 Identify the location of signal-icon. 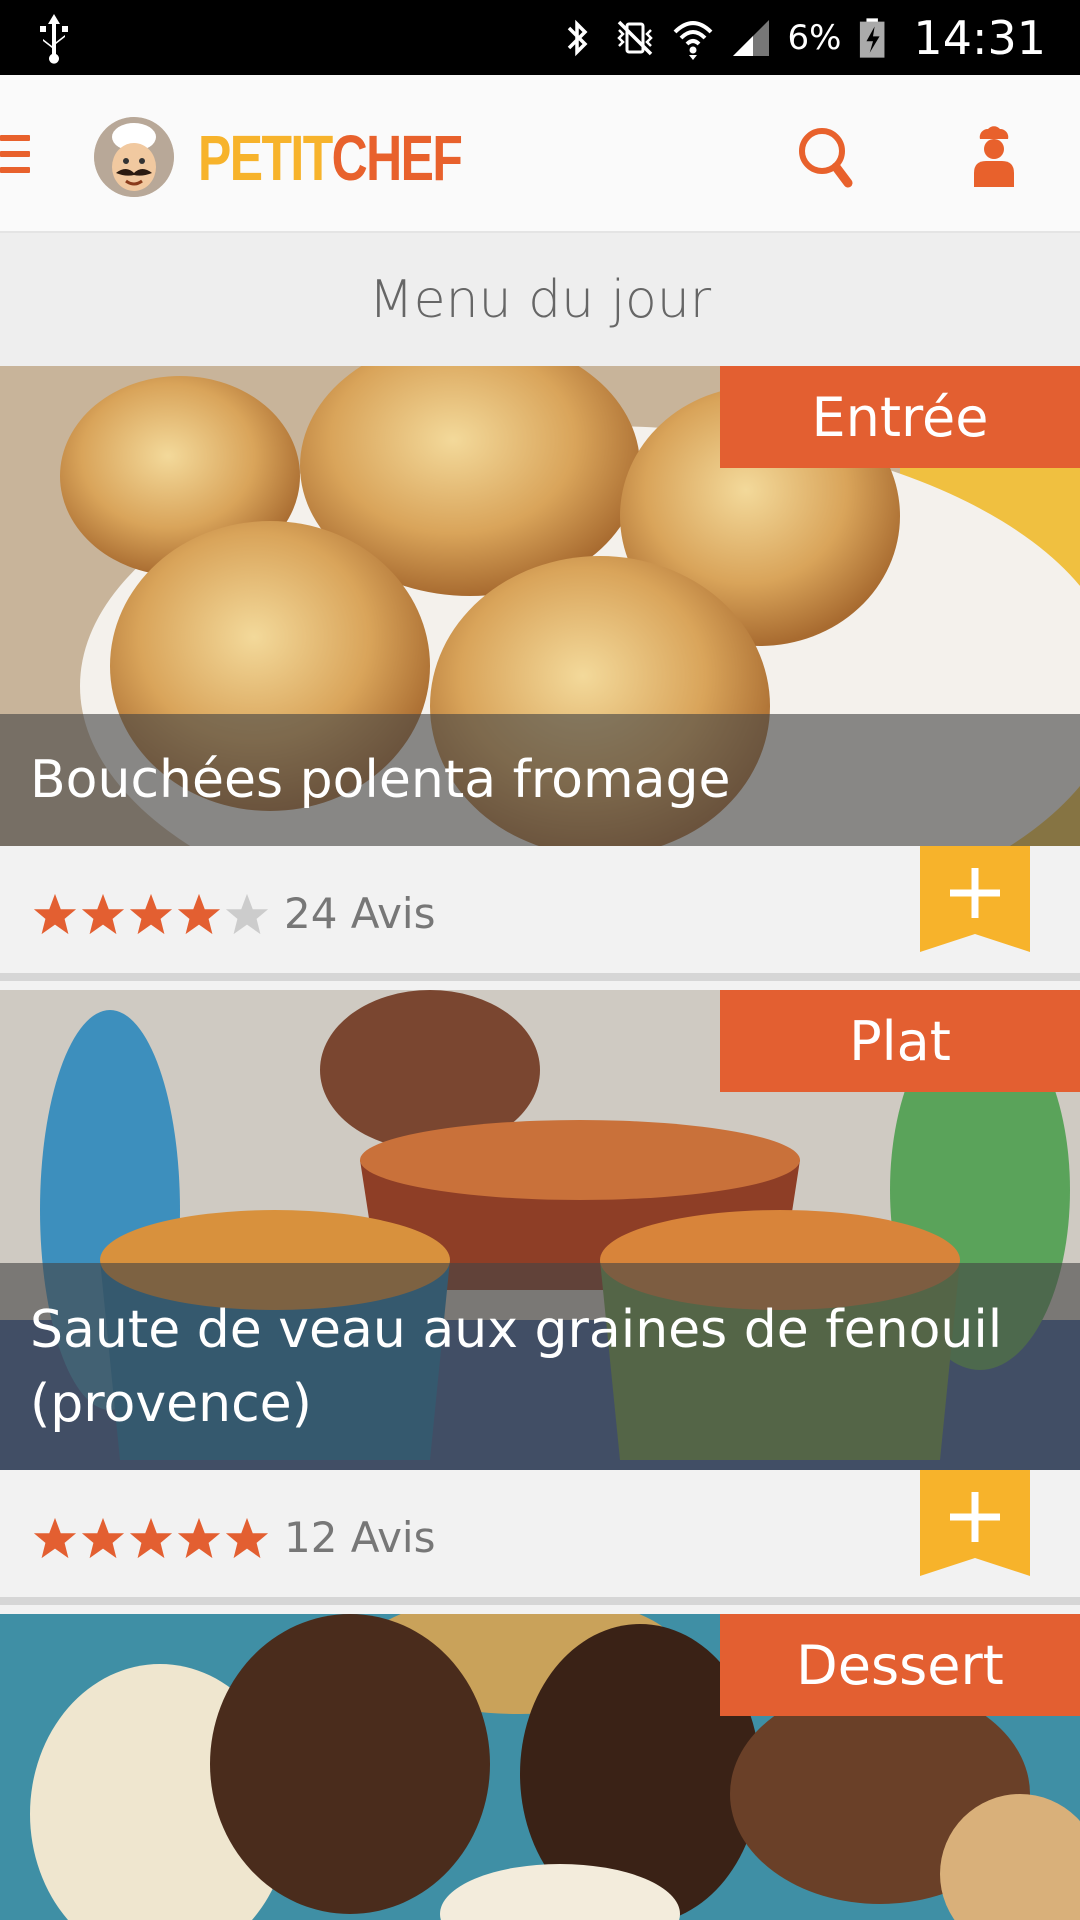
(751, 37).